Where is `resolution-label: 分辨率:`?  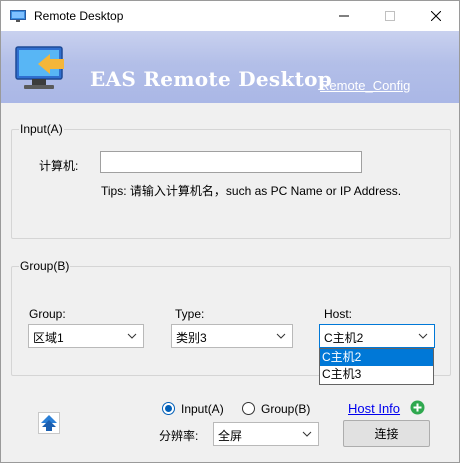
resolution-label: 分辨率: is located at coordinates (179, 436).